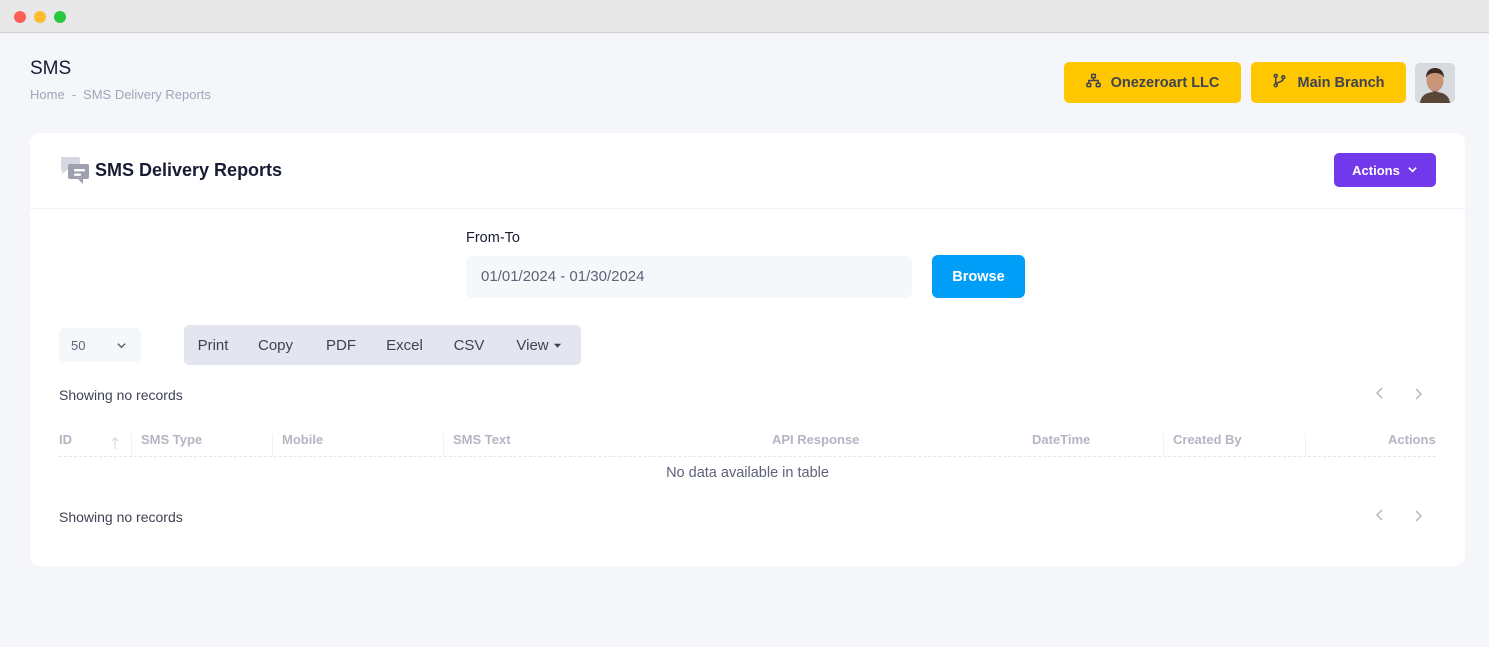  What do you see at coordinates (1376, 170) in the screenshot?
I see `actions-button-label: Actions` at bounding box center [1376, 170].